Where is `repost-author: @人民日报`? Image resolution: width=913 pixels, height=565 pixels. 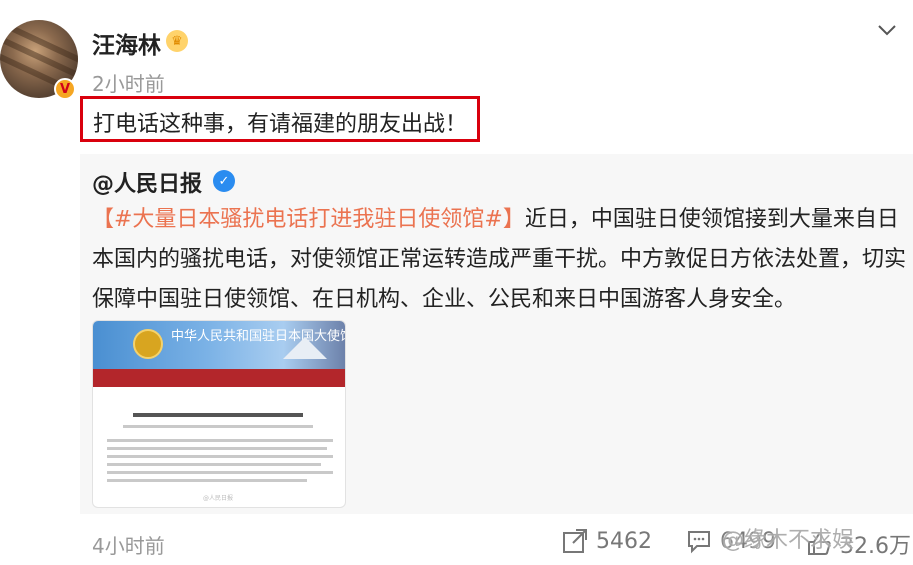
repost-author: @人民日报 is located at coordinates (147, 182).